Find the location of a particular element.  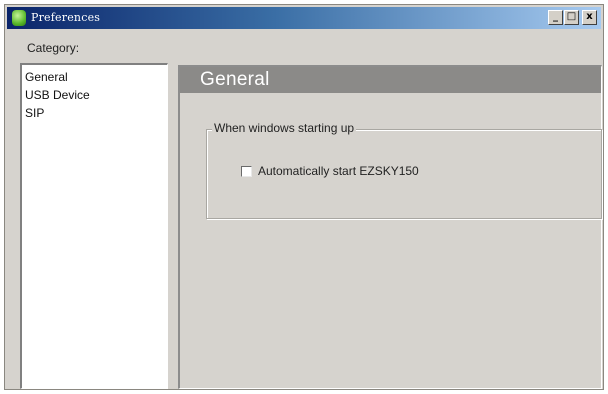

maximize-button: □ is located at coordinates (571, 17).